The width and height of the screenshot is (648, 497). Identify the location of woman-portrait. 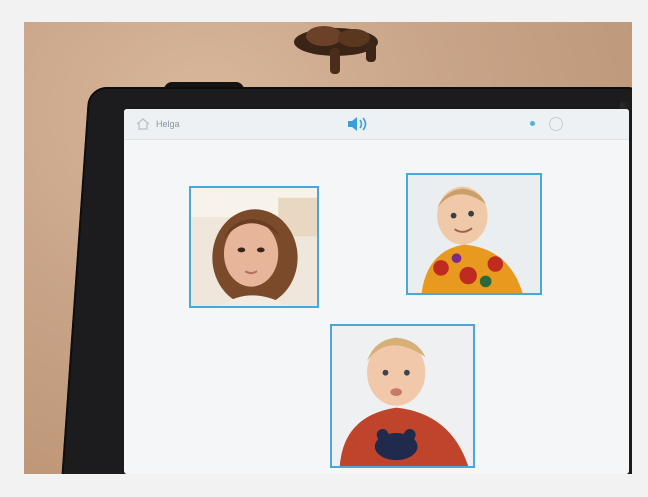
(254, 247).